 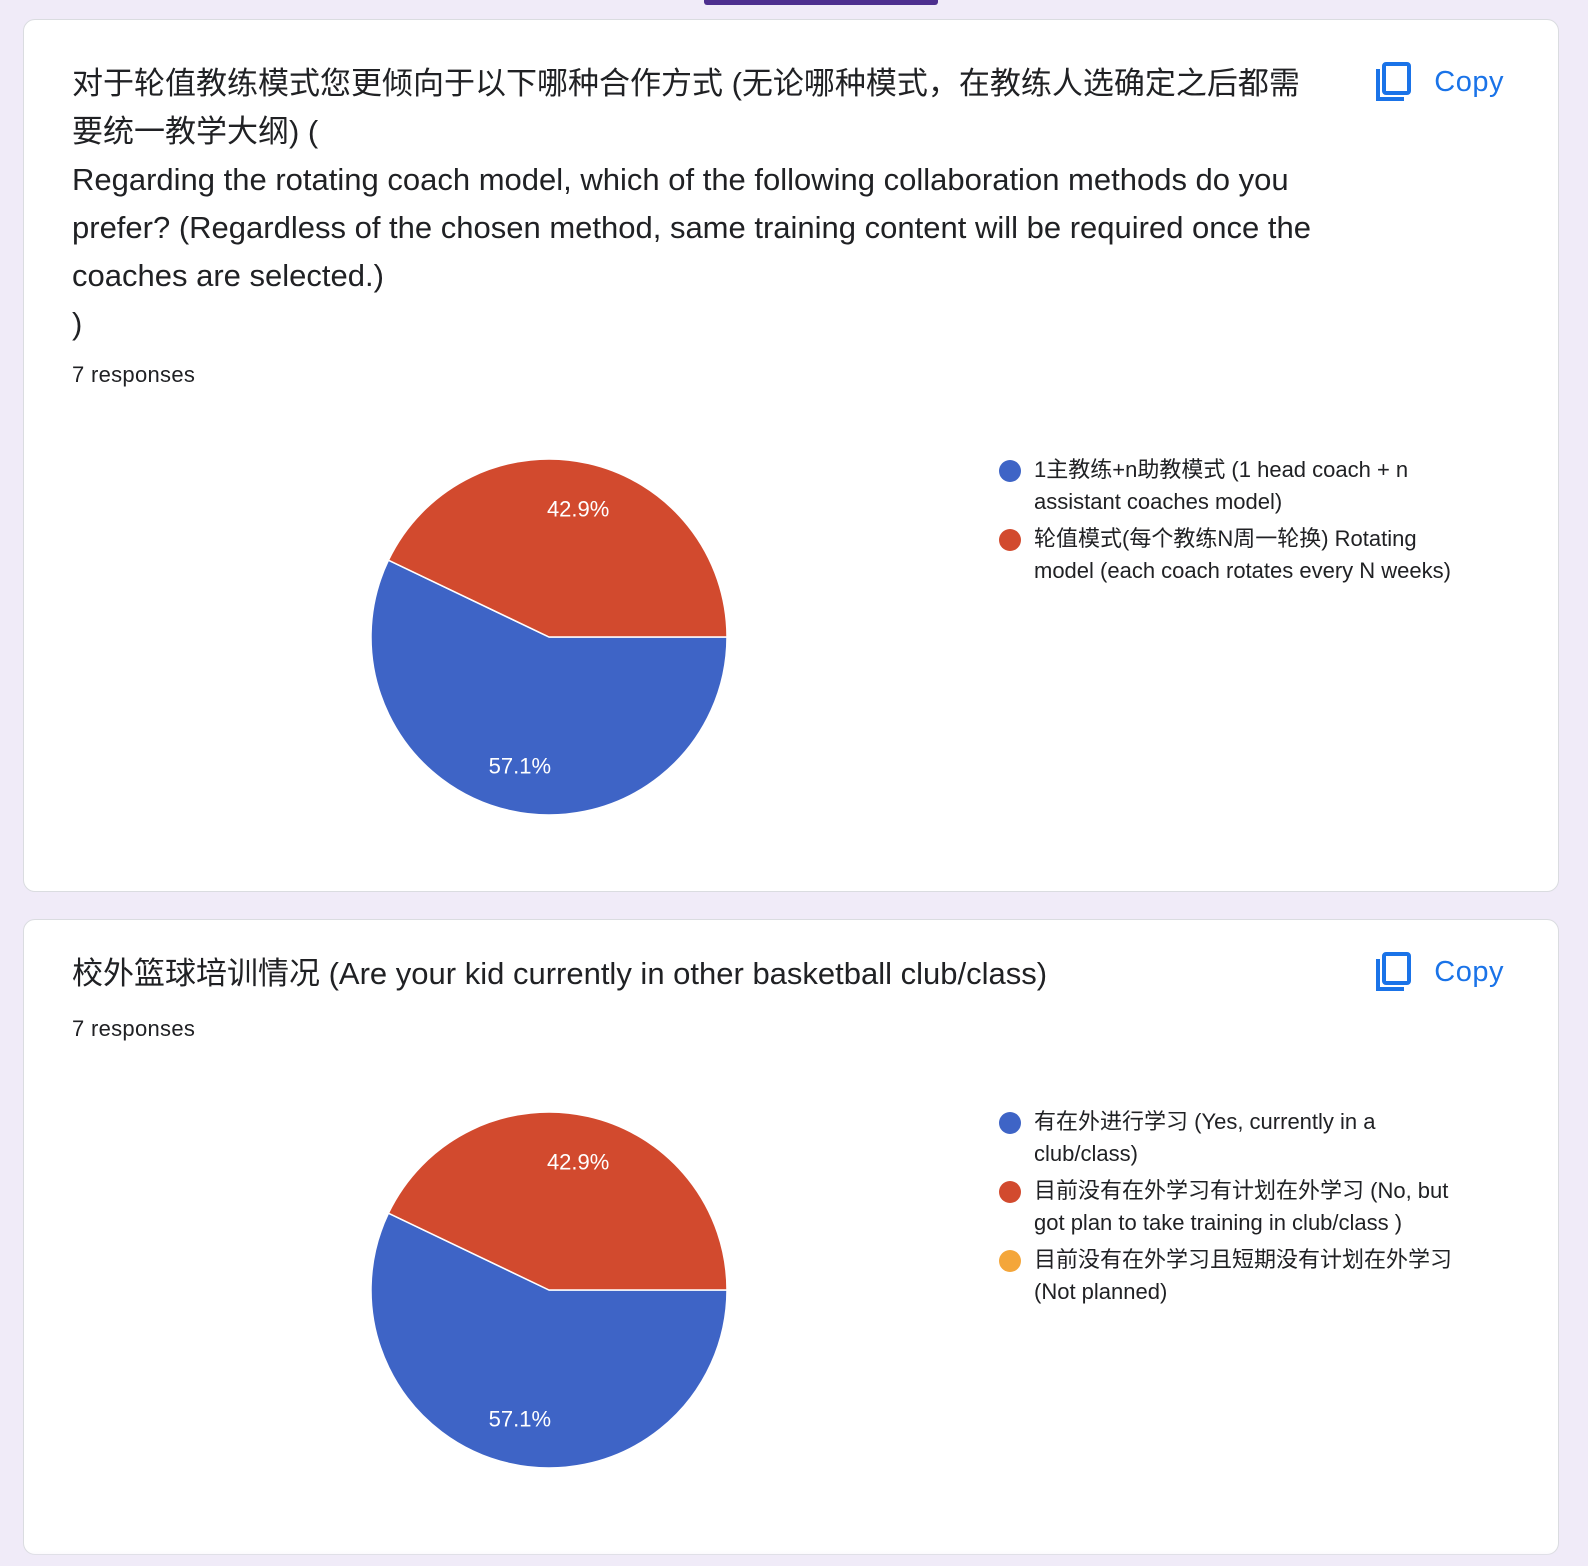 What do you see at coordinates (821, 2) in the screenshot?
I see `active-tab-indicator` at bounding box center [821, 2].